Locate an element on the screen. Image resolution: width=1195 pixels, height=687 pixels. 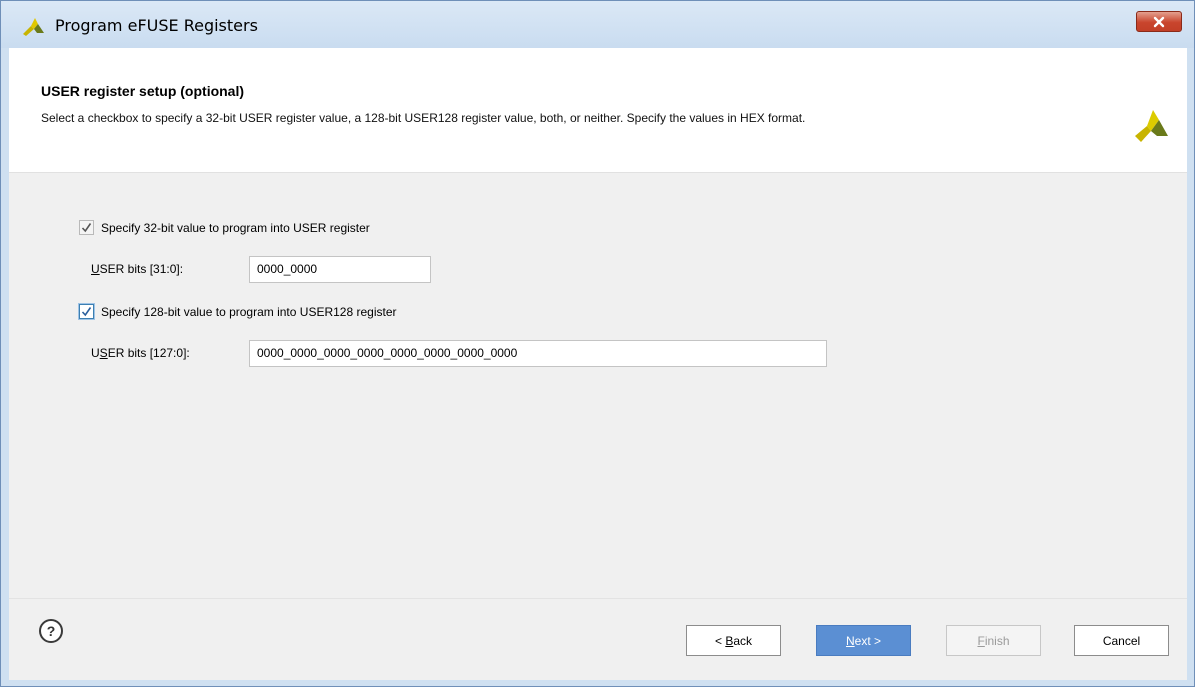
next-button: Next > is located at coordinates (863, 640).